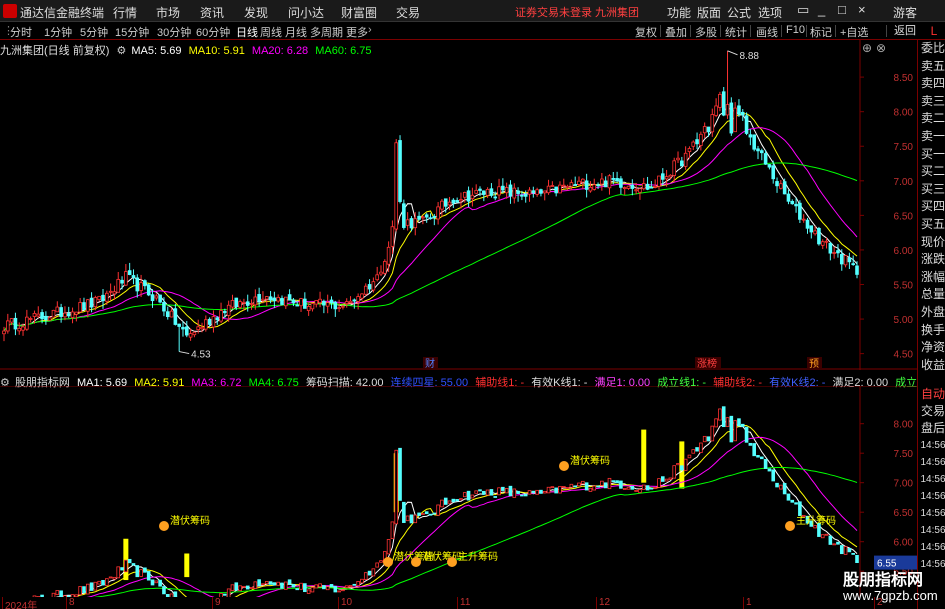  Describe the element at coordinates (932, 330) in the screenshot. I see `side-tab: 换手` at that location.